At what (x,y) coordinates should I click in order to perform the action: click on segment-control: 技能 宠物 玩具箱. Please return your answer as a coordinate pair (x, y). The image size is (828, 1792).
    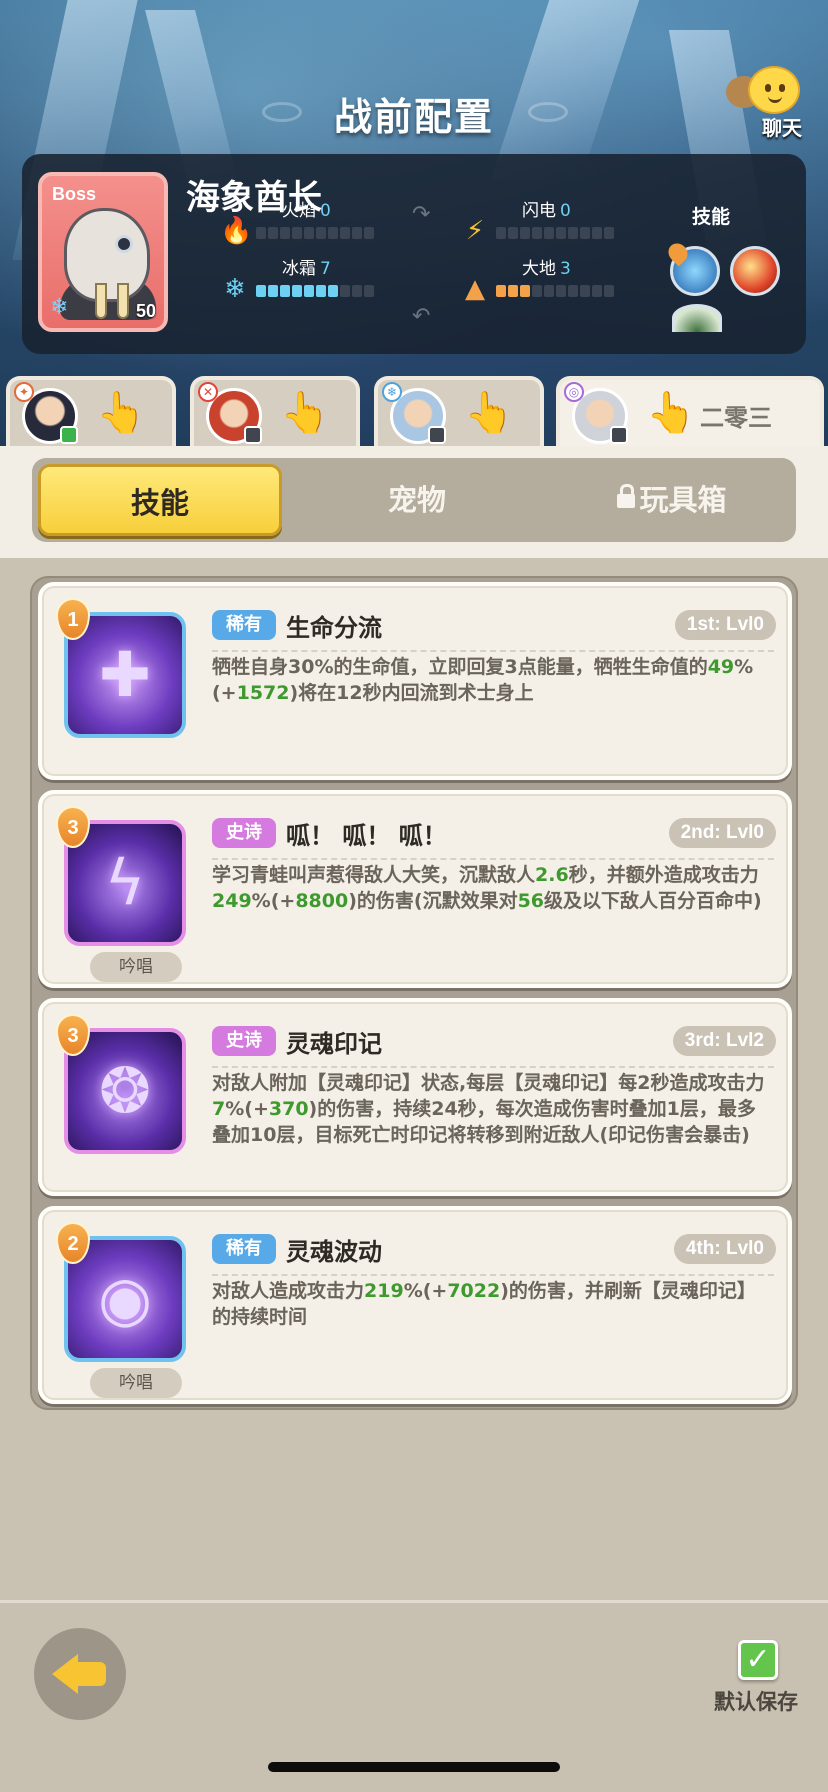
    Looking at the image, I should click on (414, 500).